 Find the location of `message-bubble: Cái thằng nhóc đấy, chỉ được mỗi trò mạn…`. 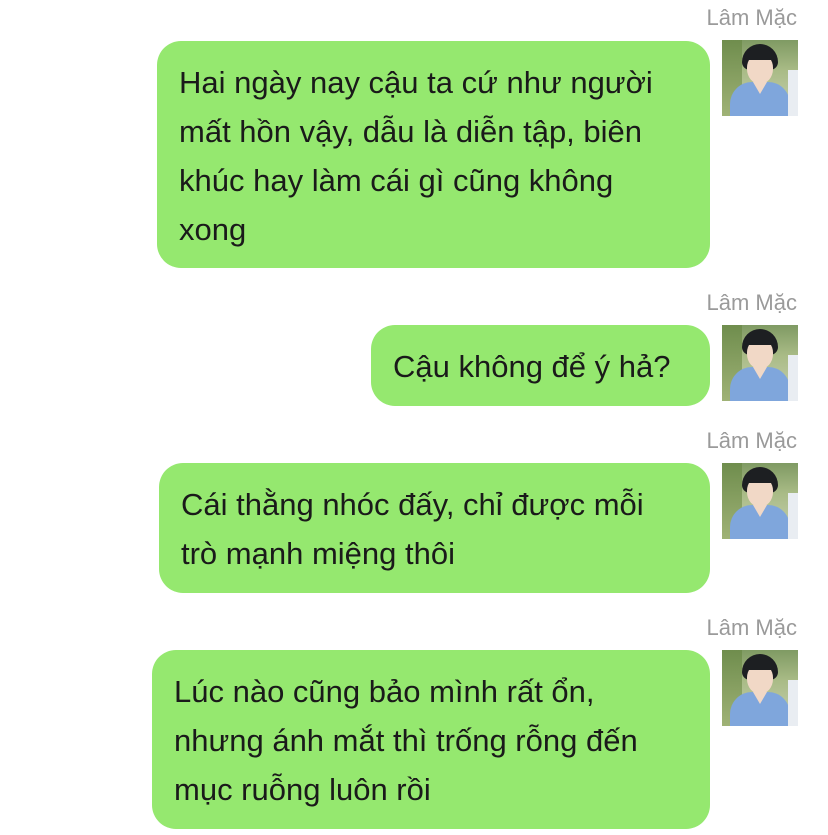

message-bubble: Cái thằng nhóc đấy, chỉ được mỗi trò mạn… is located at coordinates (434, 528).